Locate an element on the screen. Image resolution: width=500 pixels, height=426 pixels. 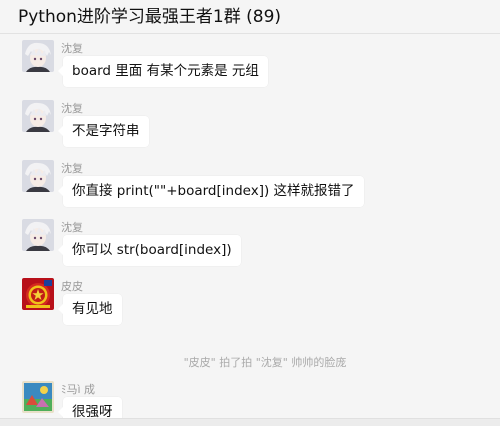
sender-name: ﾐ马ì 成 is located at coordinates (78, 389).